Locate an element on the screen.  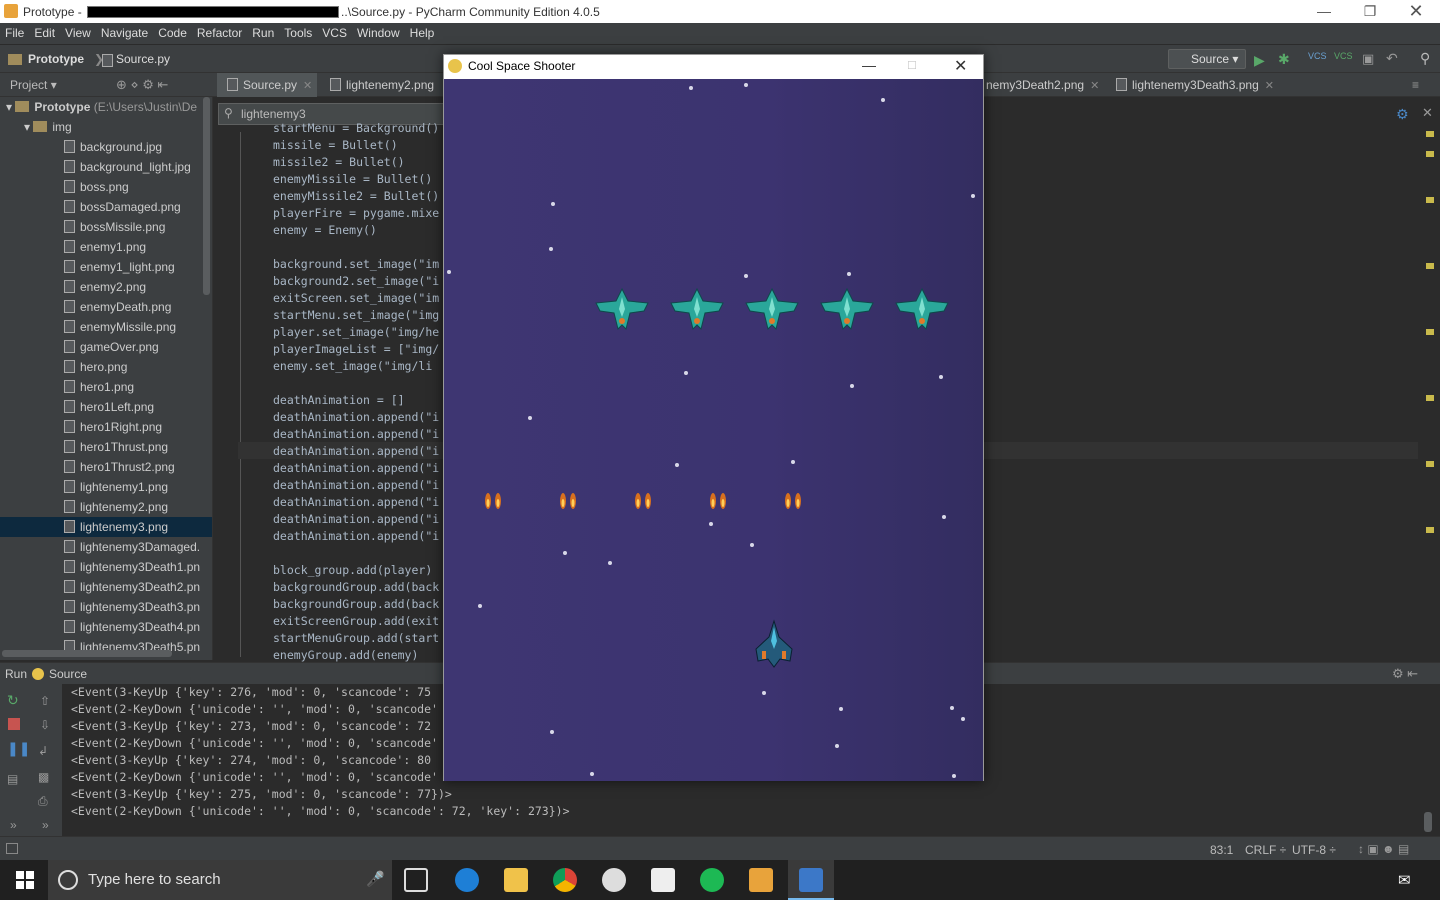
game-maximize-icon: □ is located at coordinates (912, 64).